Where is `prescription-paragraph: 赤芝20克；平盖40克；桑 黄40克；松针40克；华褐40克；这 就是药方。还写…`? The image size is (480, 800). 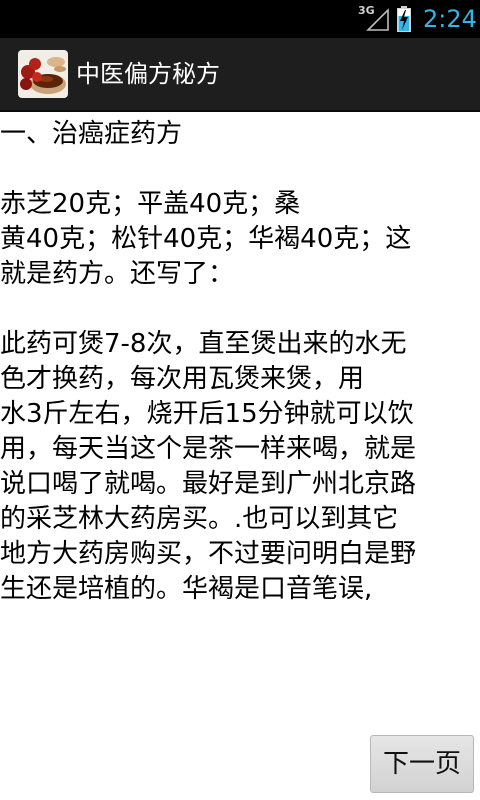 prescription-paragraph: 赤芝20克；平盖40克；桑 黄40克；松针40克；华褐40克；这 就是药方。还写… is located at coordinates (206, 239).